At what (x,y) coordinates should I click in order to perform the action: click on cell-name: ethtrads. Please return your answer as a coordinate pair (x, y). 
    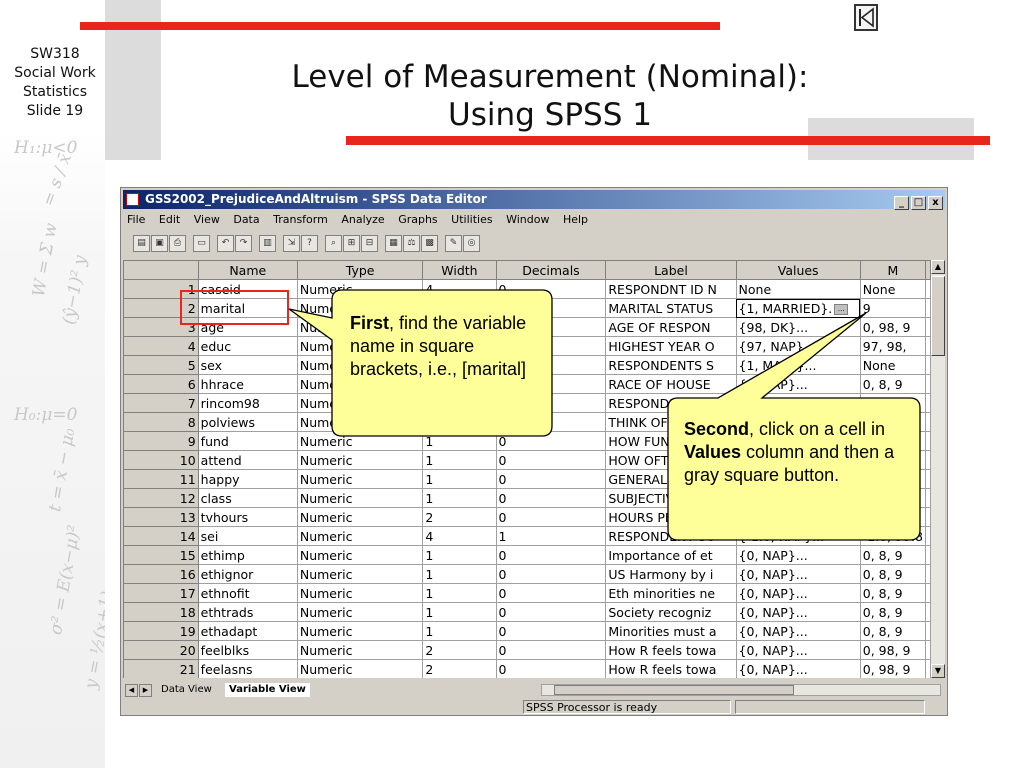
    Looking at the image, I should click on (247, 612).